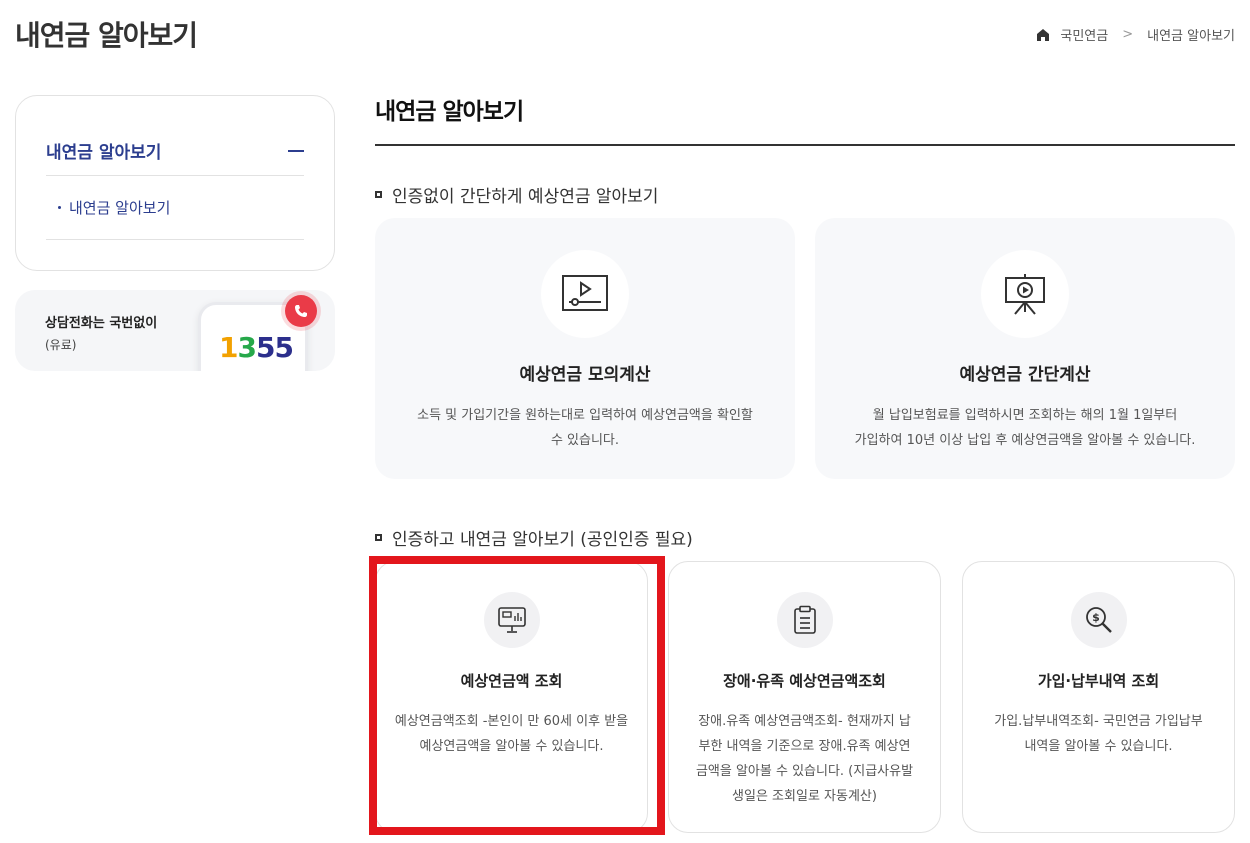 The height and width of the screenshot is (843, 1250). Describe the element at coordinates (516, 194) in the screenshot. I see `section-heading-no-auth: 인증없이 간단하게 예상연금 알아보기` at that location.